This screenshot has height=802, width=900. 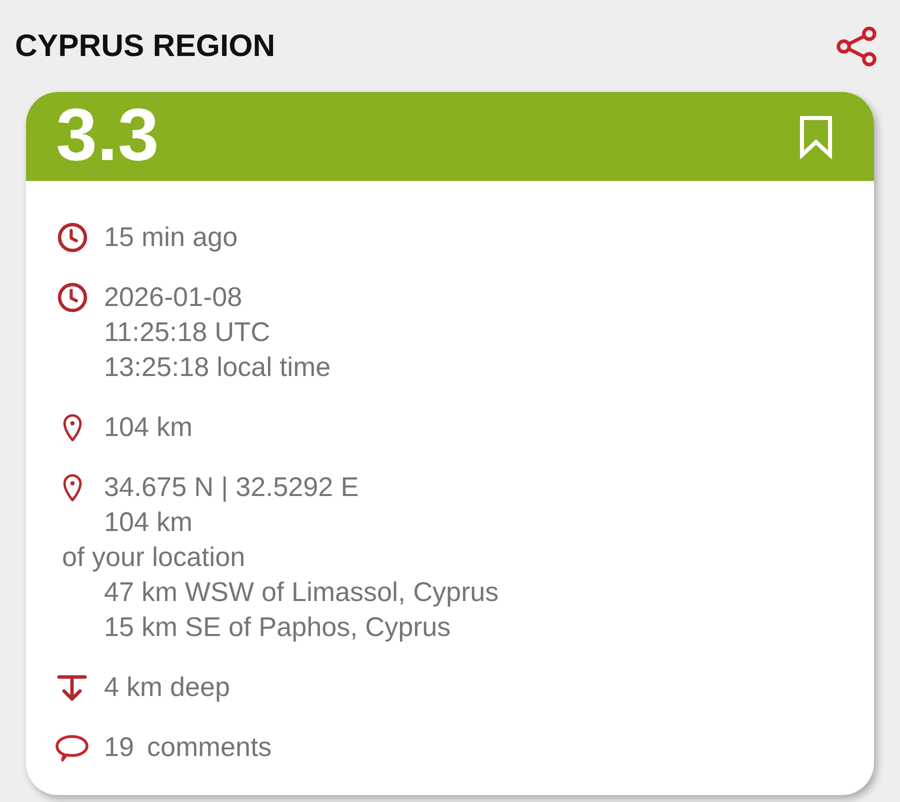 I want to click on time-text: 2026-01-08, so click(x=173, y=297).